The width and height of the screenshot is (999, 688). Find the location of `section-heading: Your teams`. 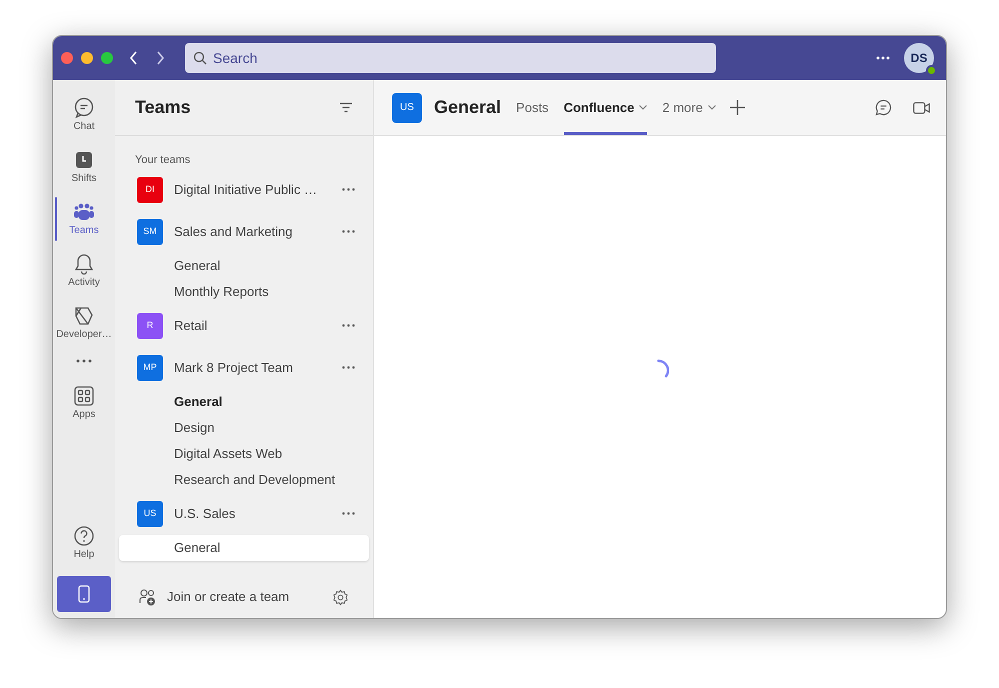

section-heading: Your teams is located at coordinates (162, 160).